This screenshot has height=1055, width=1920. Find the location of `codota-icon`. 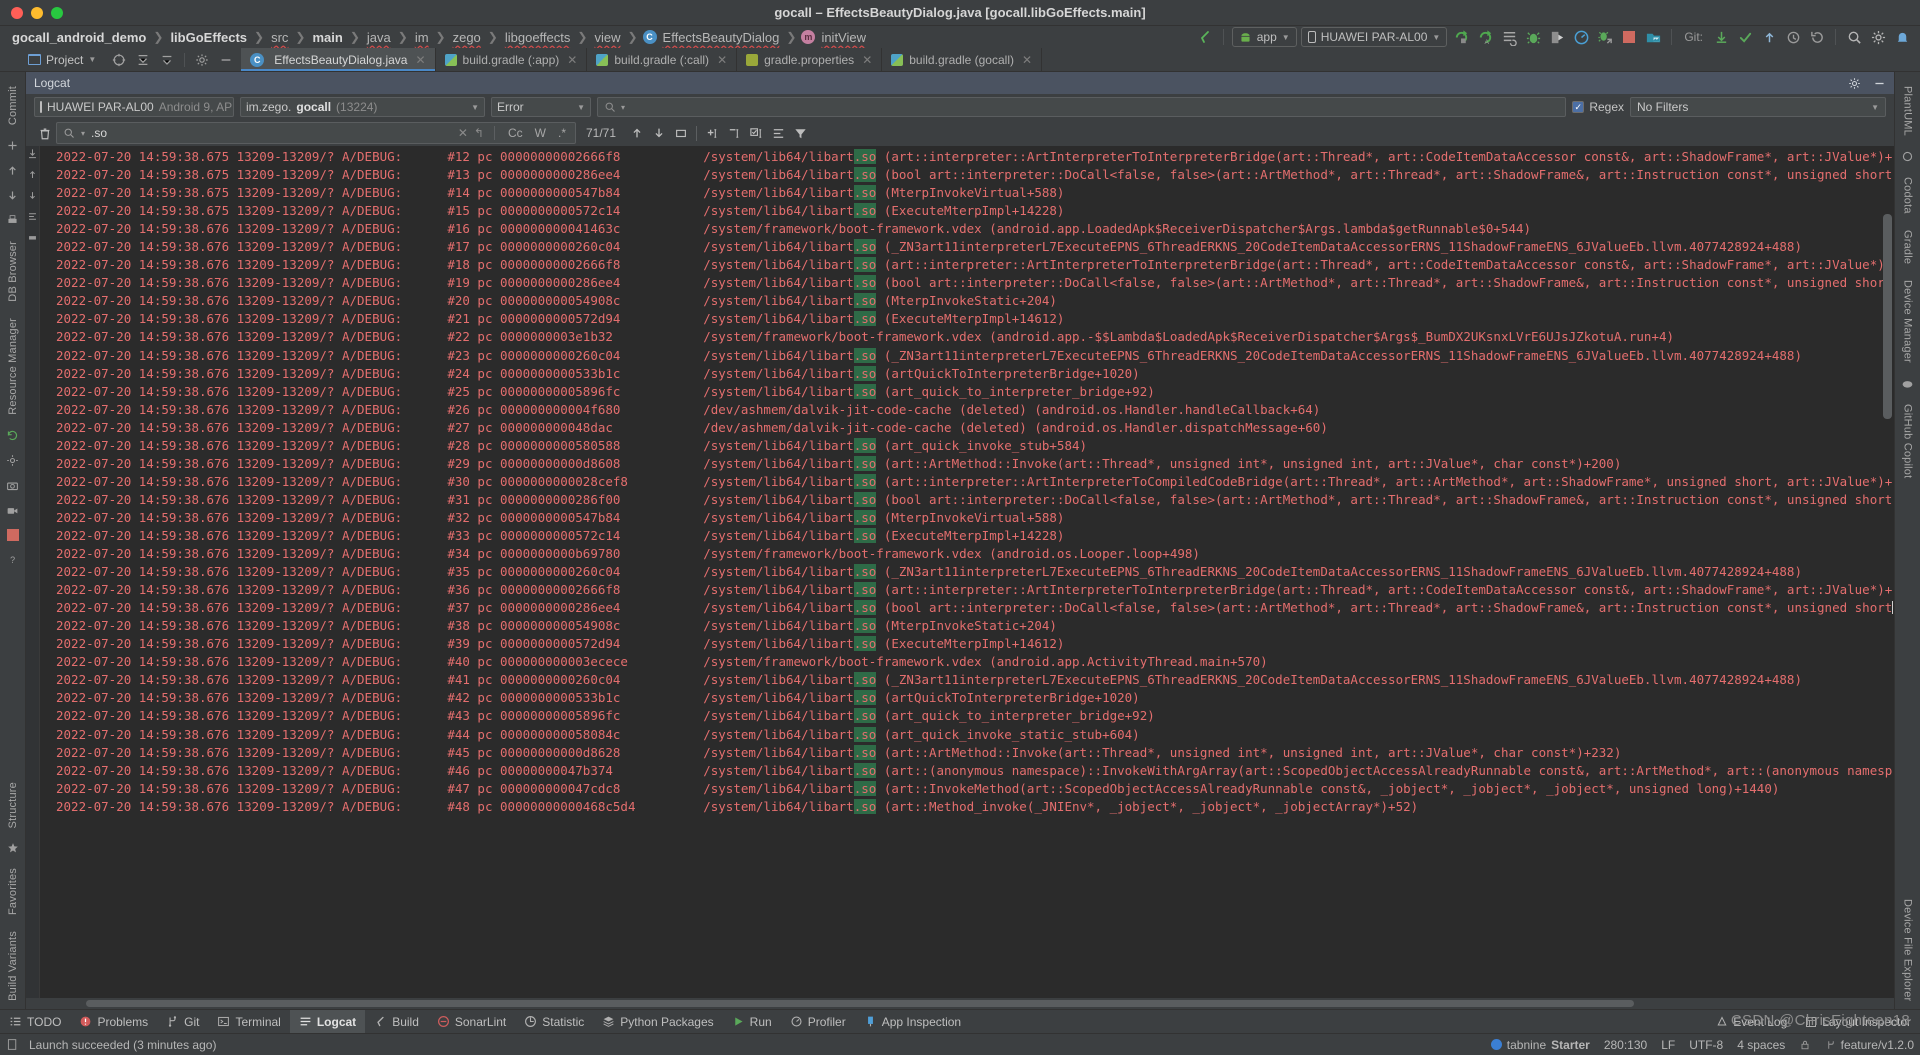

codota-icon is located at coordinates (1907, 156).